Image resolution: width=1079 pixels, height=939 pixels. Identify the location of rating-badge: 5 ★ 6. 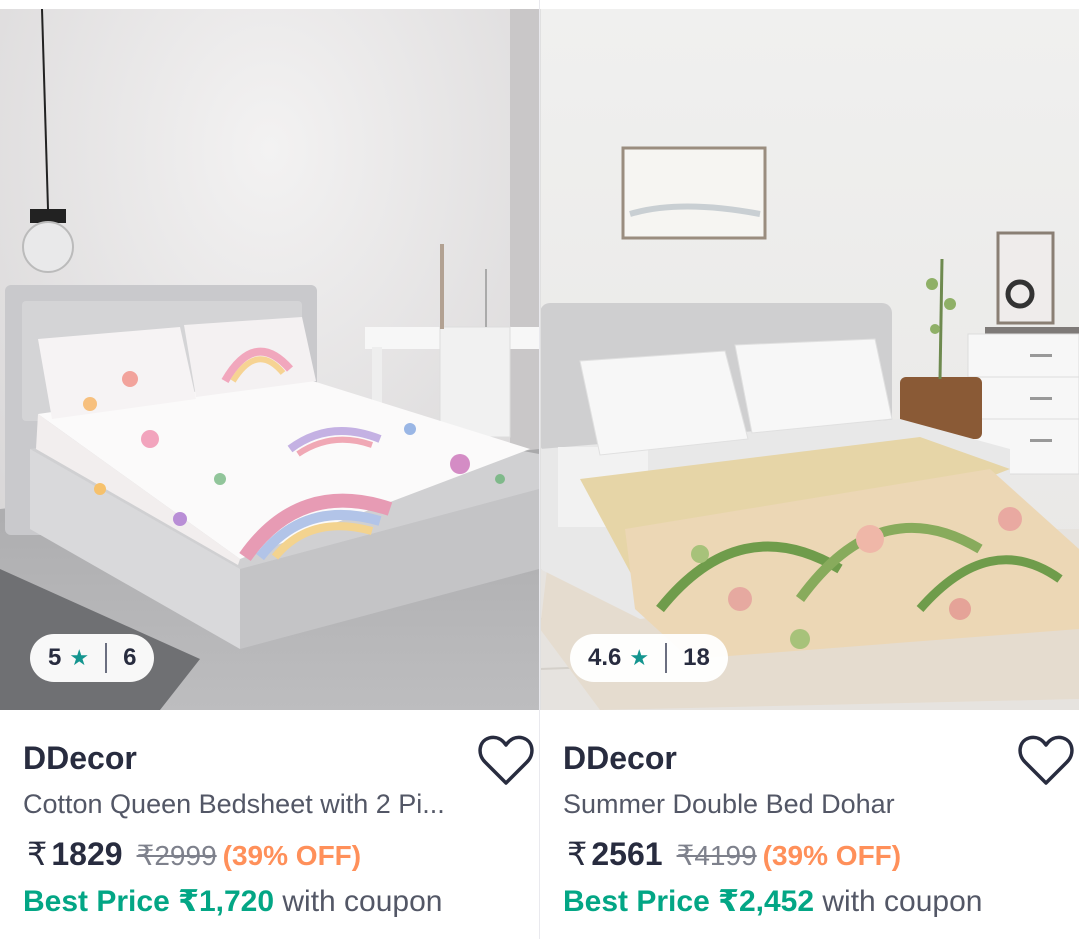
(92, 658).